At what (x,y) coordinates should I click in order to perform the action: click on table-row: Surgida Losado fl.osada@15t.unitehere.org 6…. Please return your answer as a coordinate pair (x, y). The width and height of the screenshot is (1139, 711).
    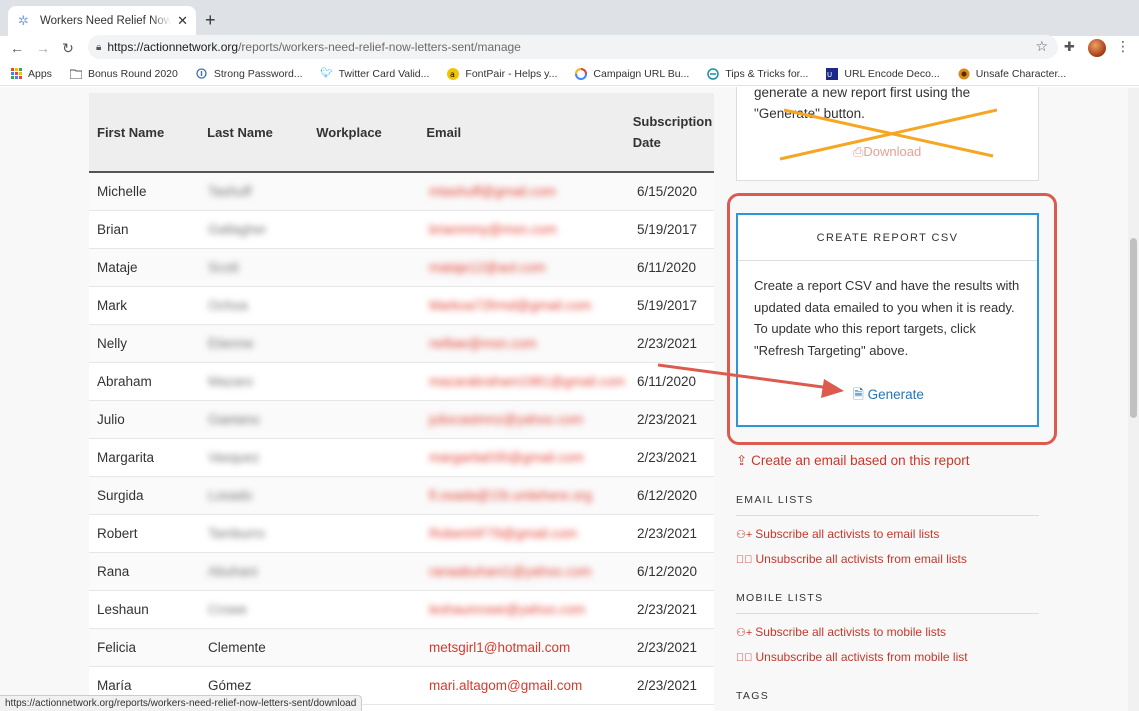
    Looking at the image, I should click on (401, 496).